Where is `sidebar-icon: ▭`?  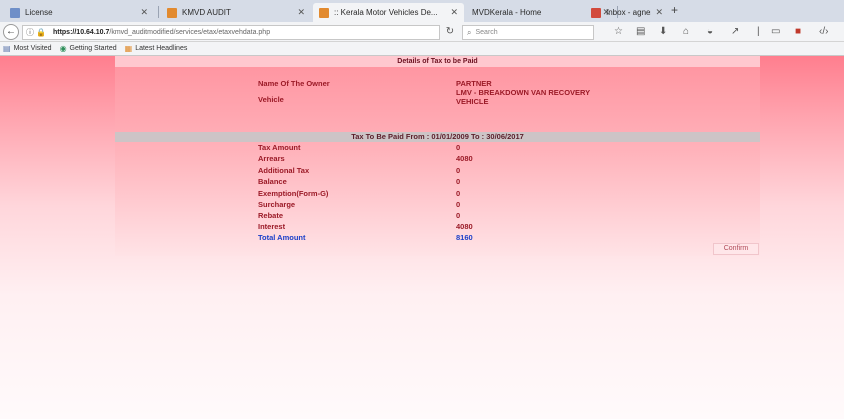 sidebar-icon: ▭ is located at coordinates (775, 32).